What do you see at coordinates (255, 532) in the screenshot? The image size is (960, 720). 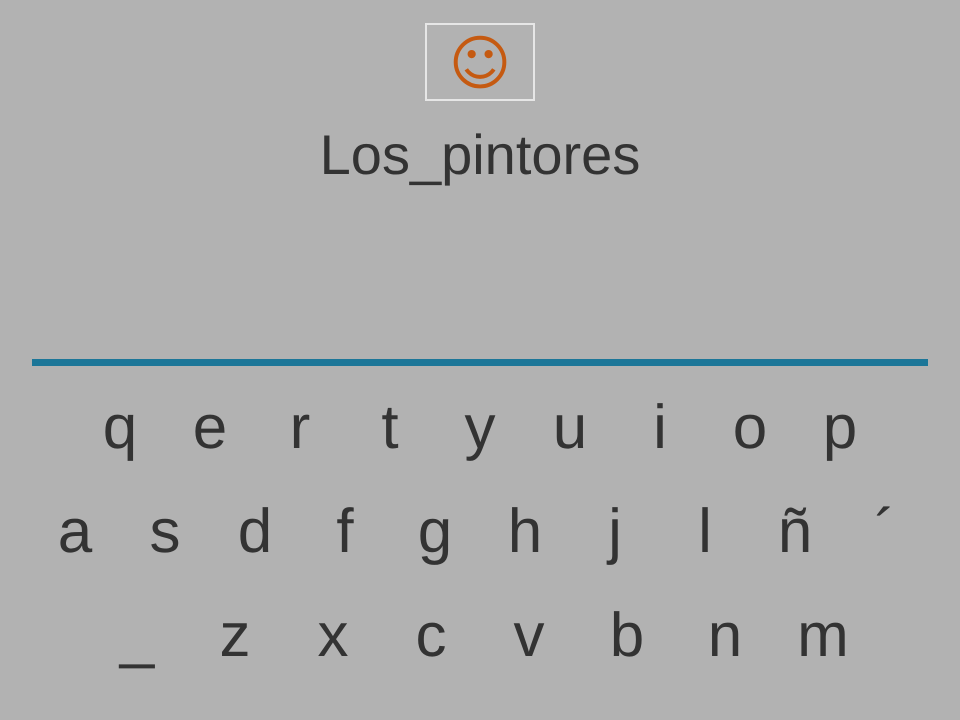 I see `letter-key: d` at bounding box center [255, 532].